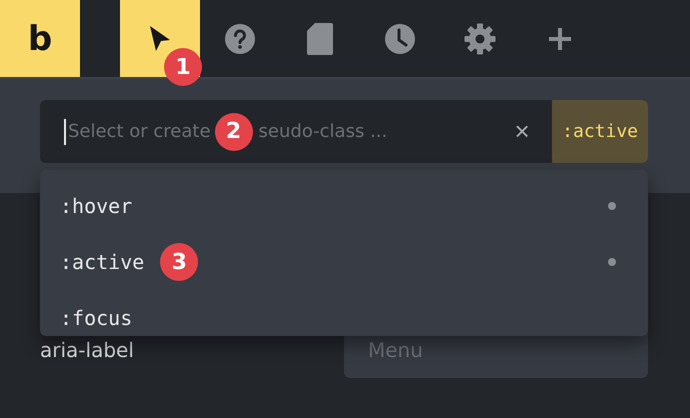 The width and height of the screenshot is (690, 418). I want to click on logo: b, so click(40, 38).